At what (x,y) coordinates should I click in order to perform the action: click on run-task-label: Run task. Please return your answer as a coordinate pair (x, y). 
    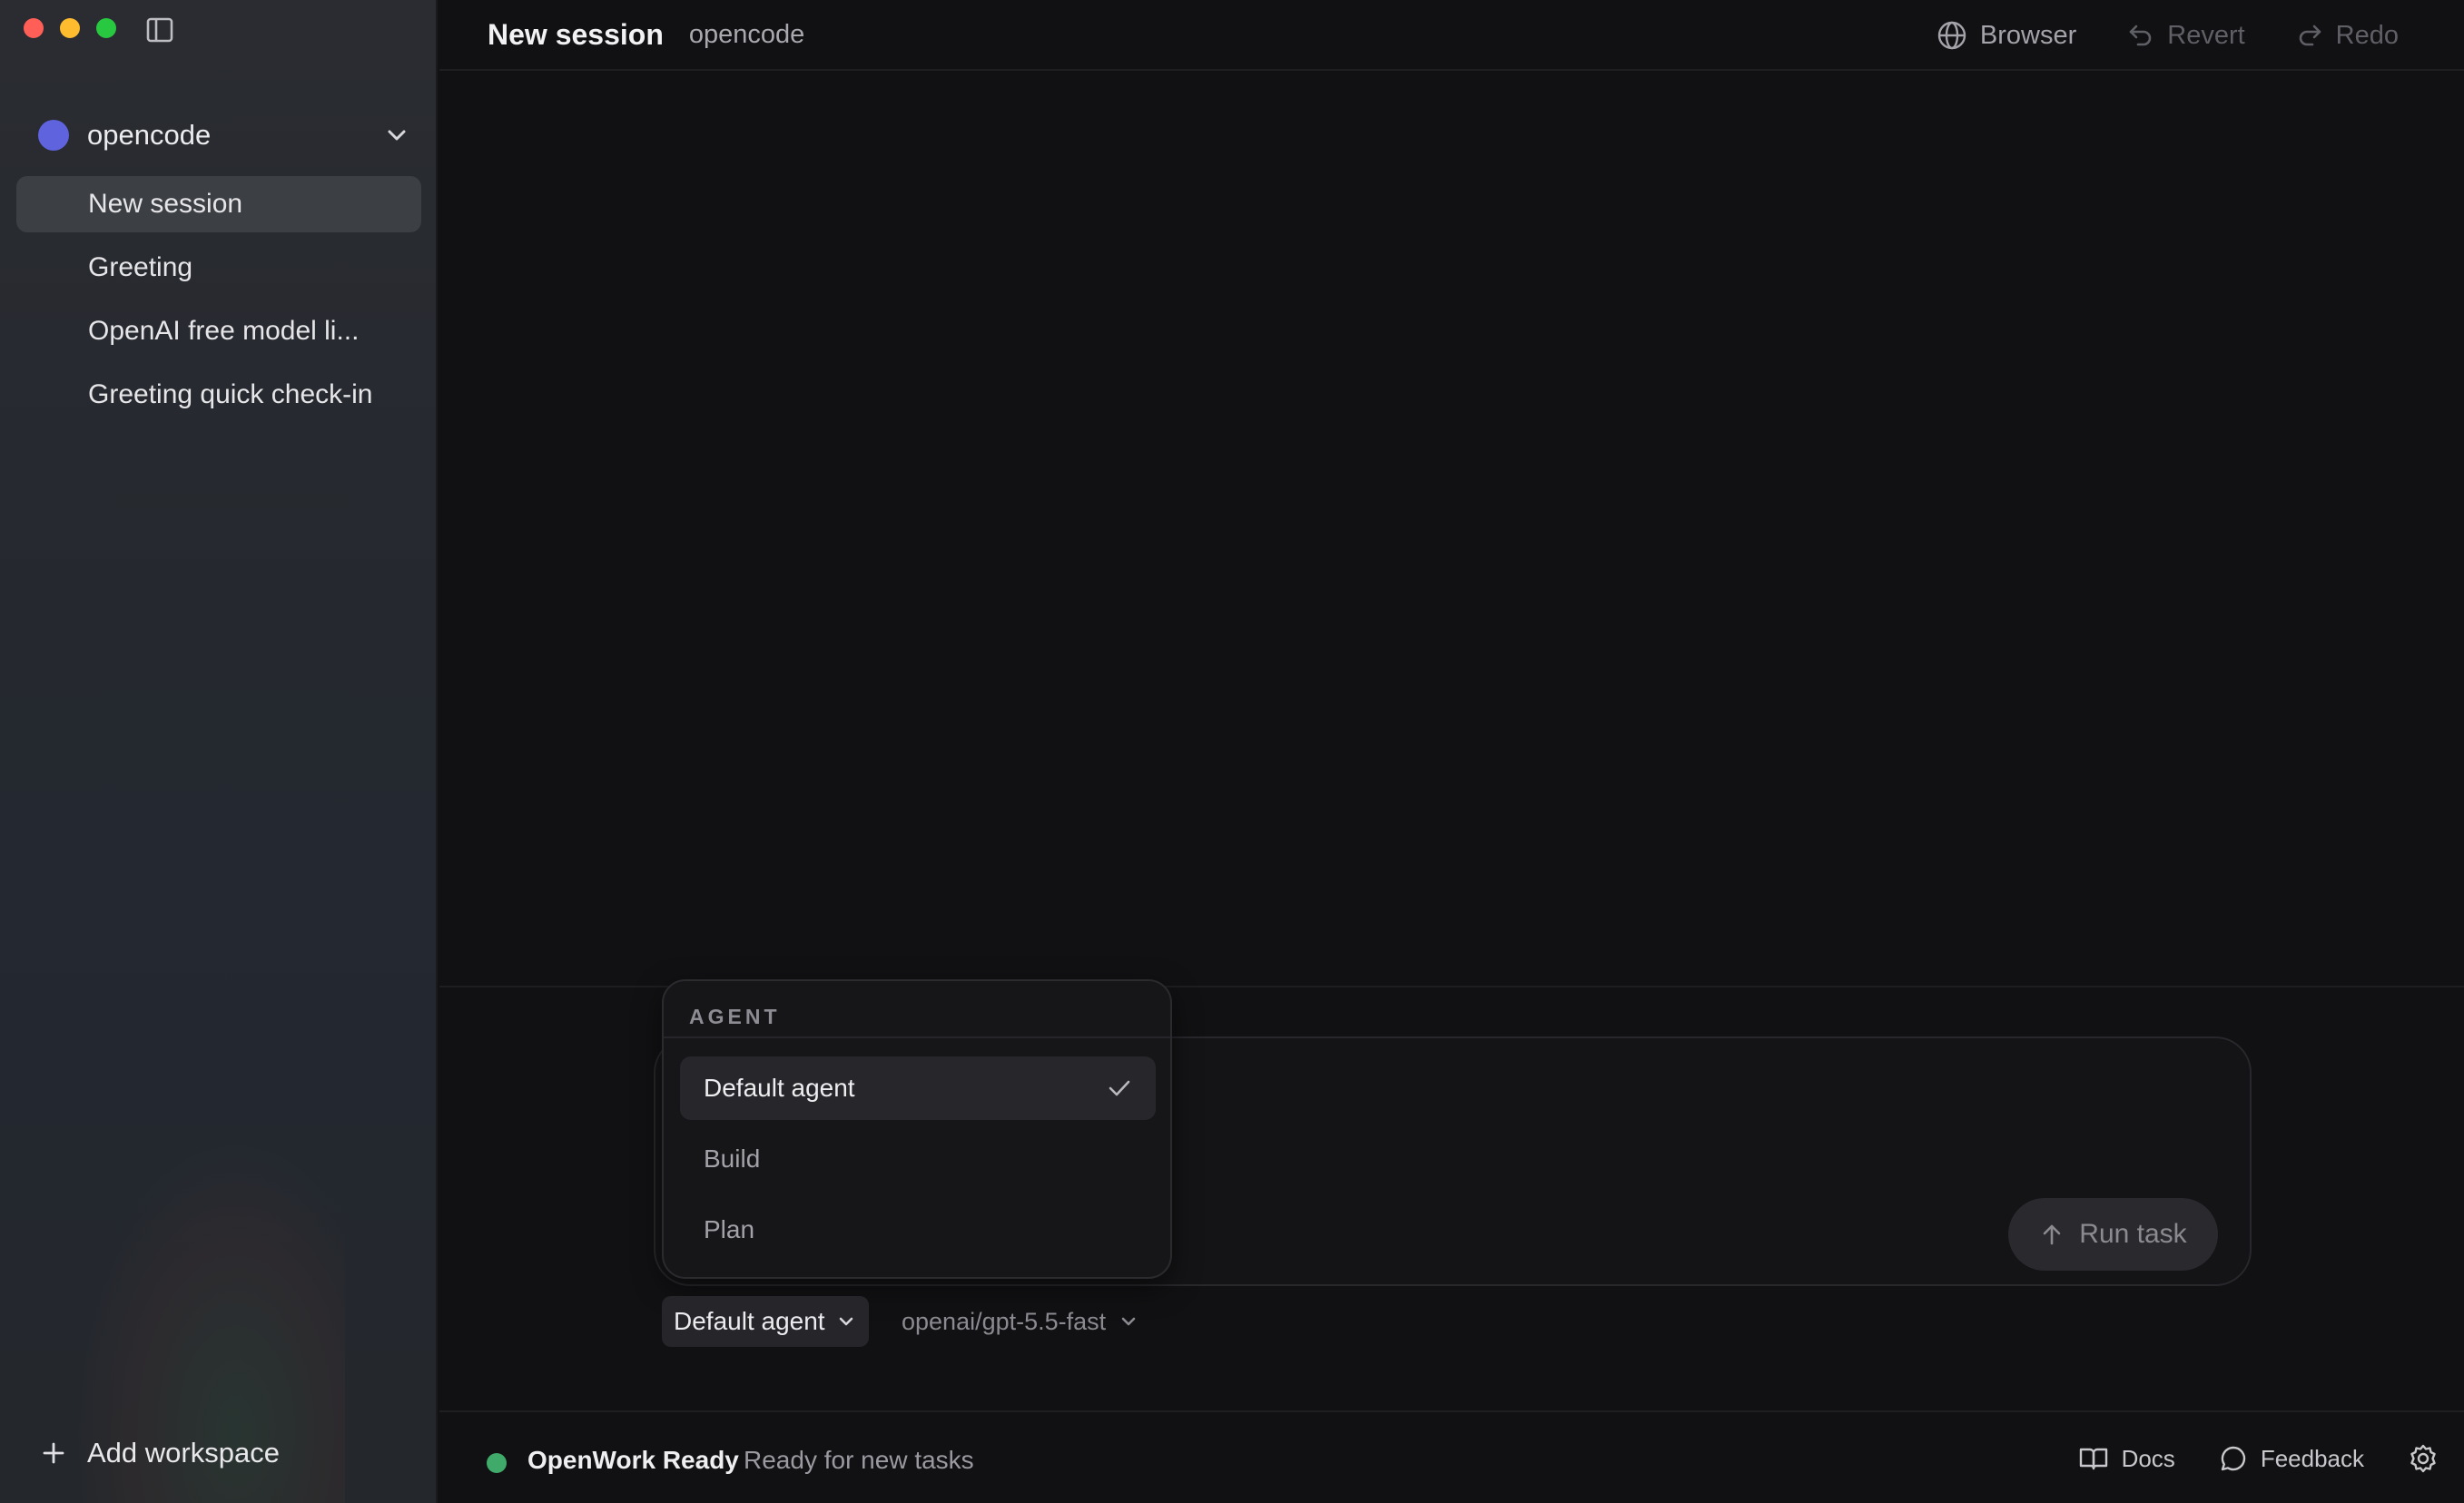
    Looking at the image, I should click on (2133, 1234).